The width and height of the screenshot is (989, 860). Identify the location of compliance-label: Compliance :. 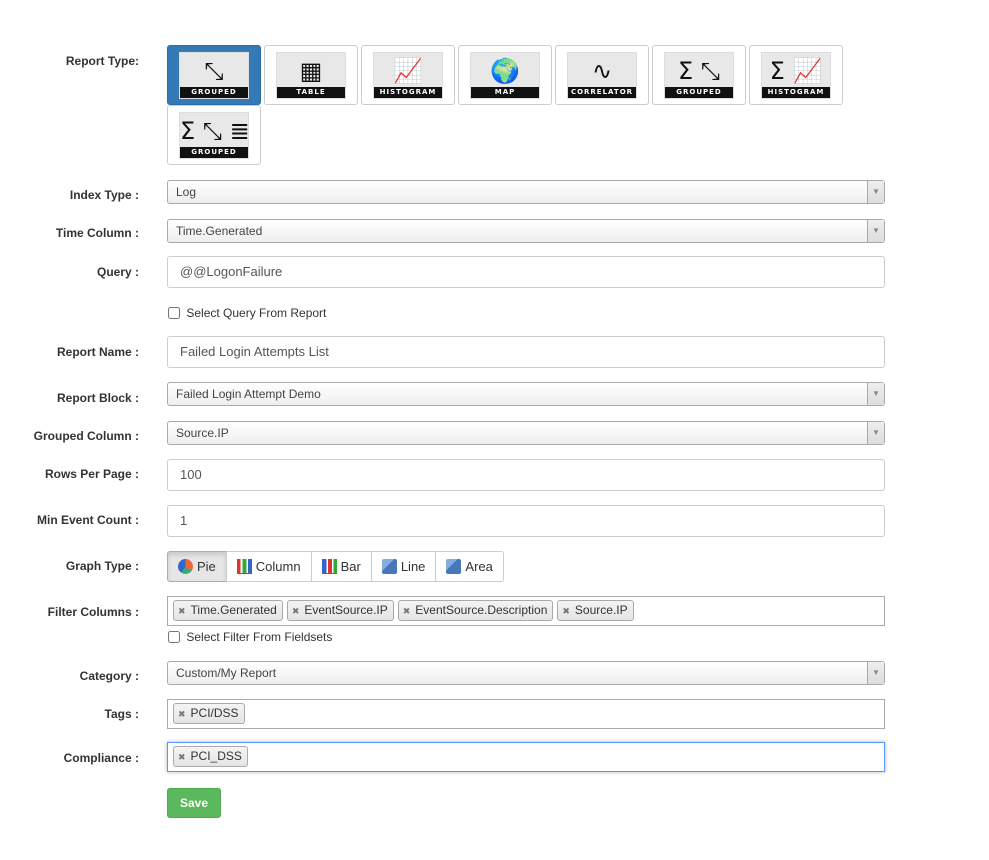
(101, 758).